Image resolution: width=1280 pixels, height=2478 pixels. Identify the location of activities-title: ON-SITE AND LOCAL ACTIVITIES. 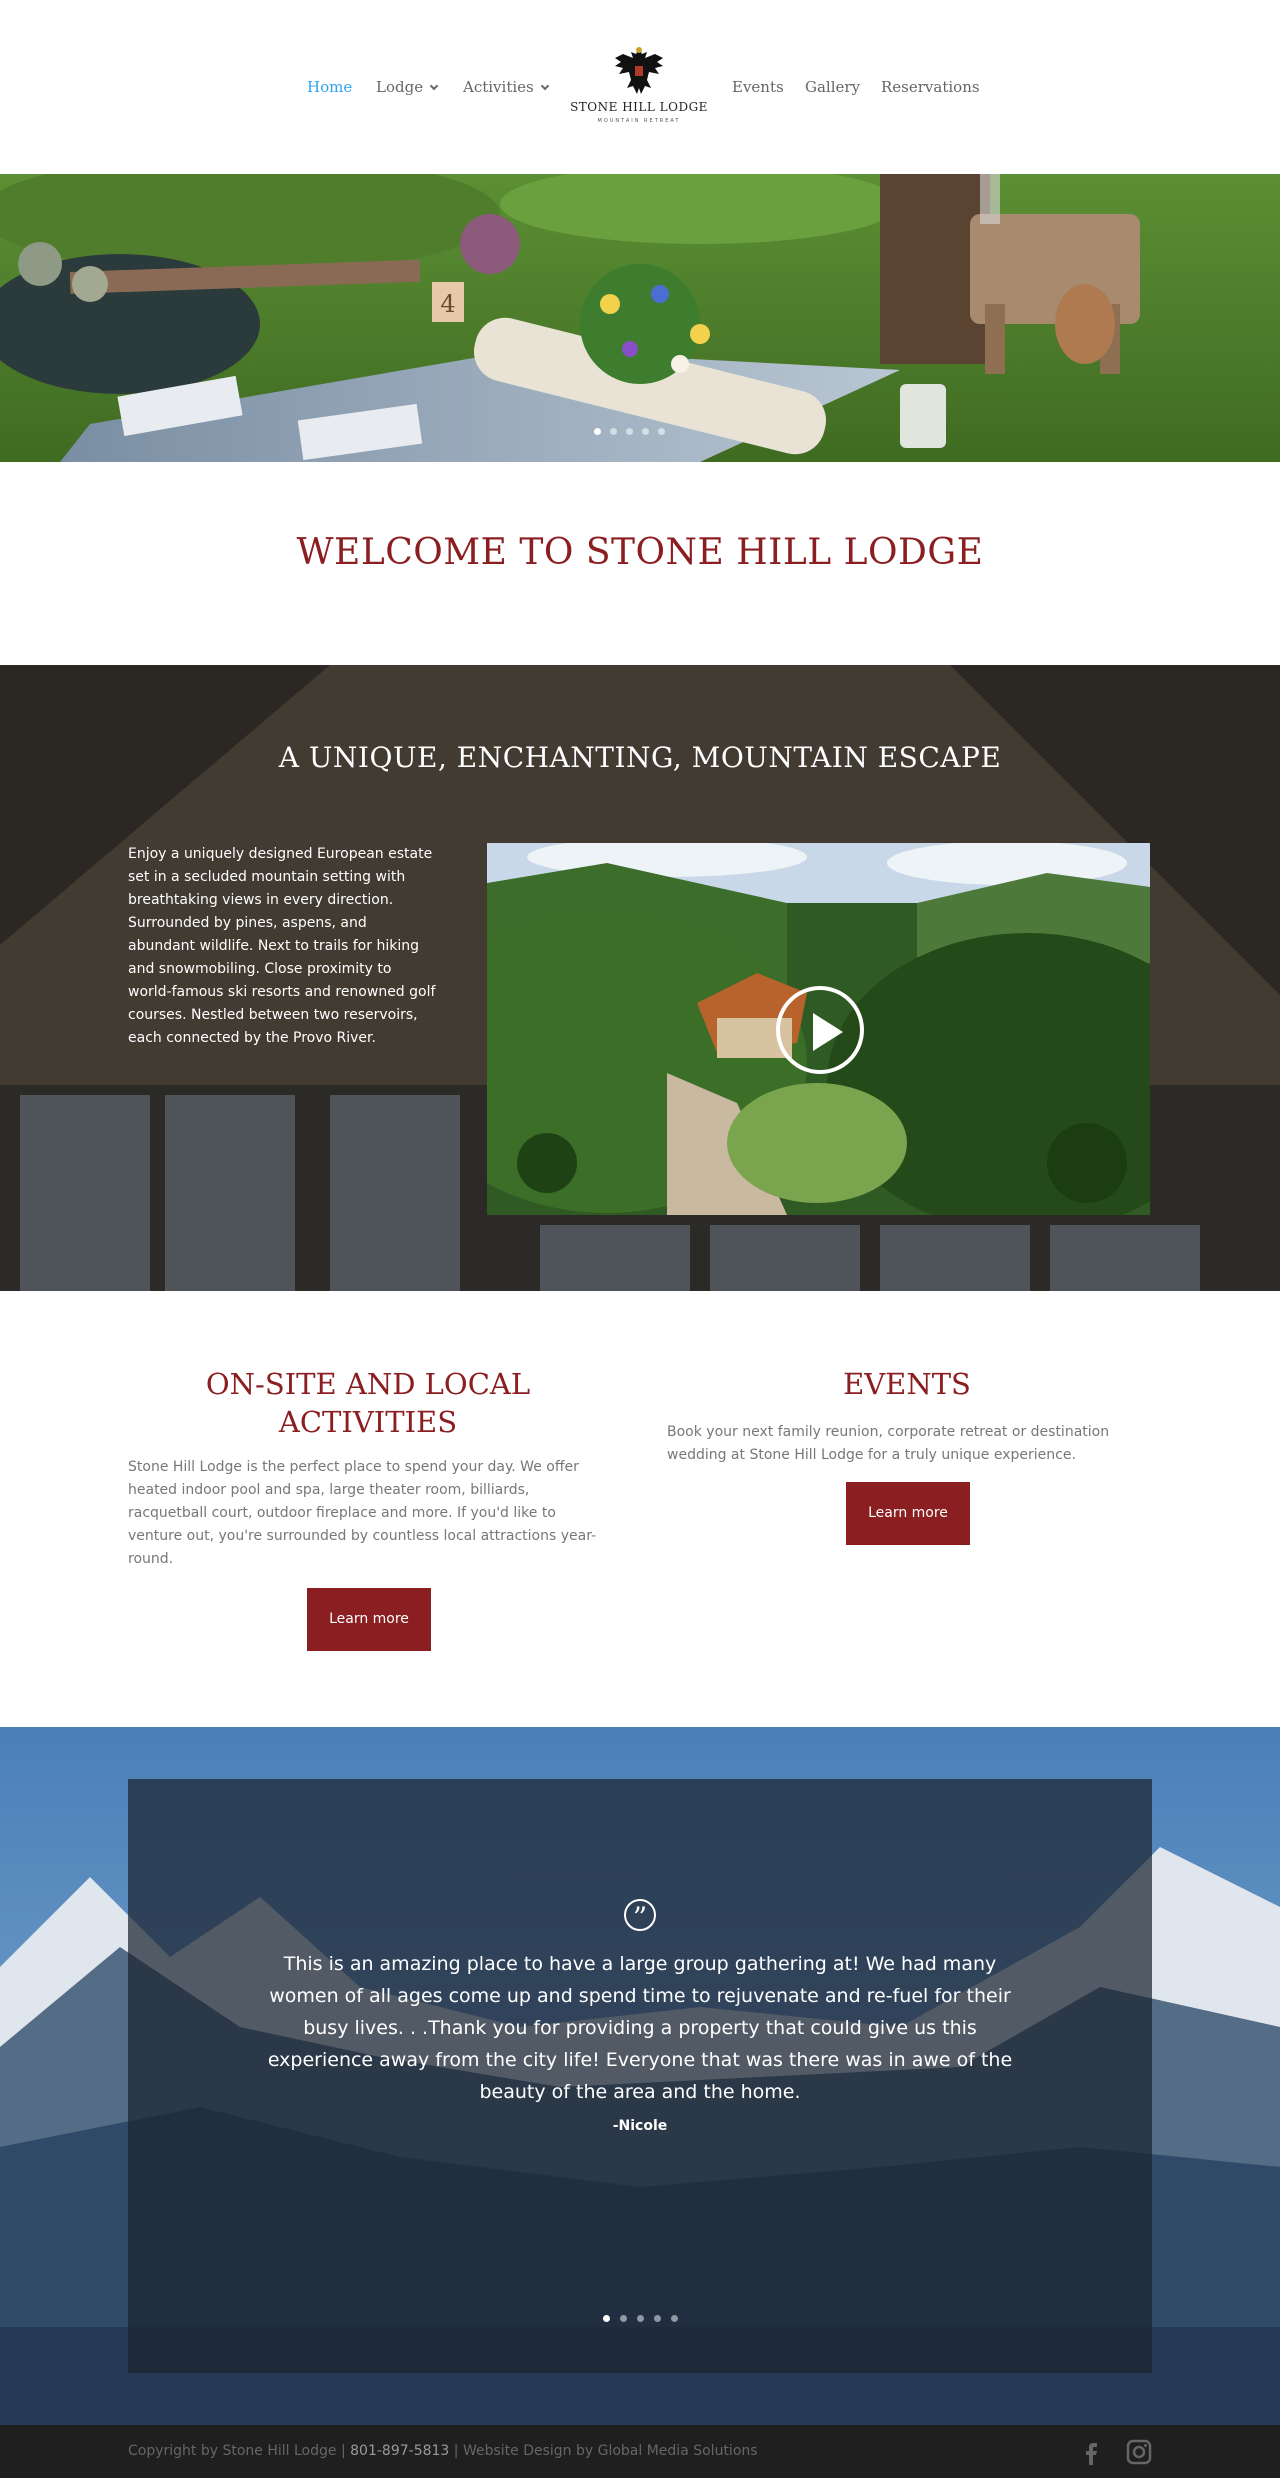
(368, 1403).